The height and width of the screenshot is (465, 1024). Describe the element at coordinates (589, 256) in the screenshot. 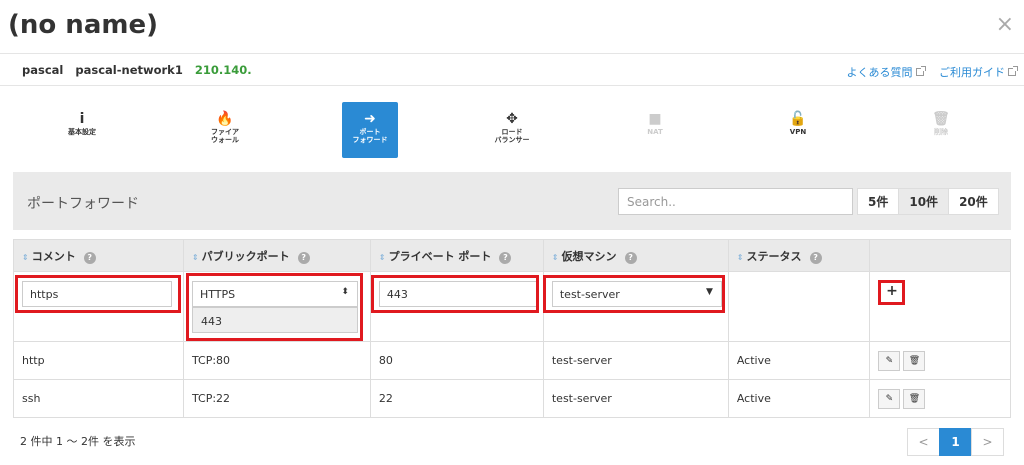

I see `column-label: 仮想マシン` at that location.